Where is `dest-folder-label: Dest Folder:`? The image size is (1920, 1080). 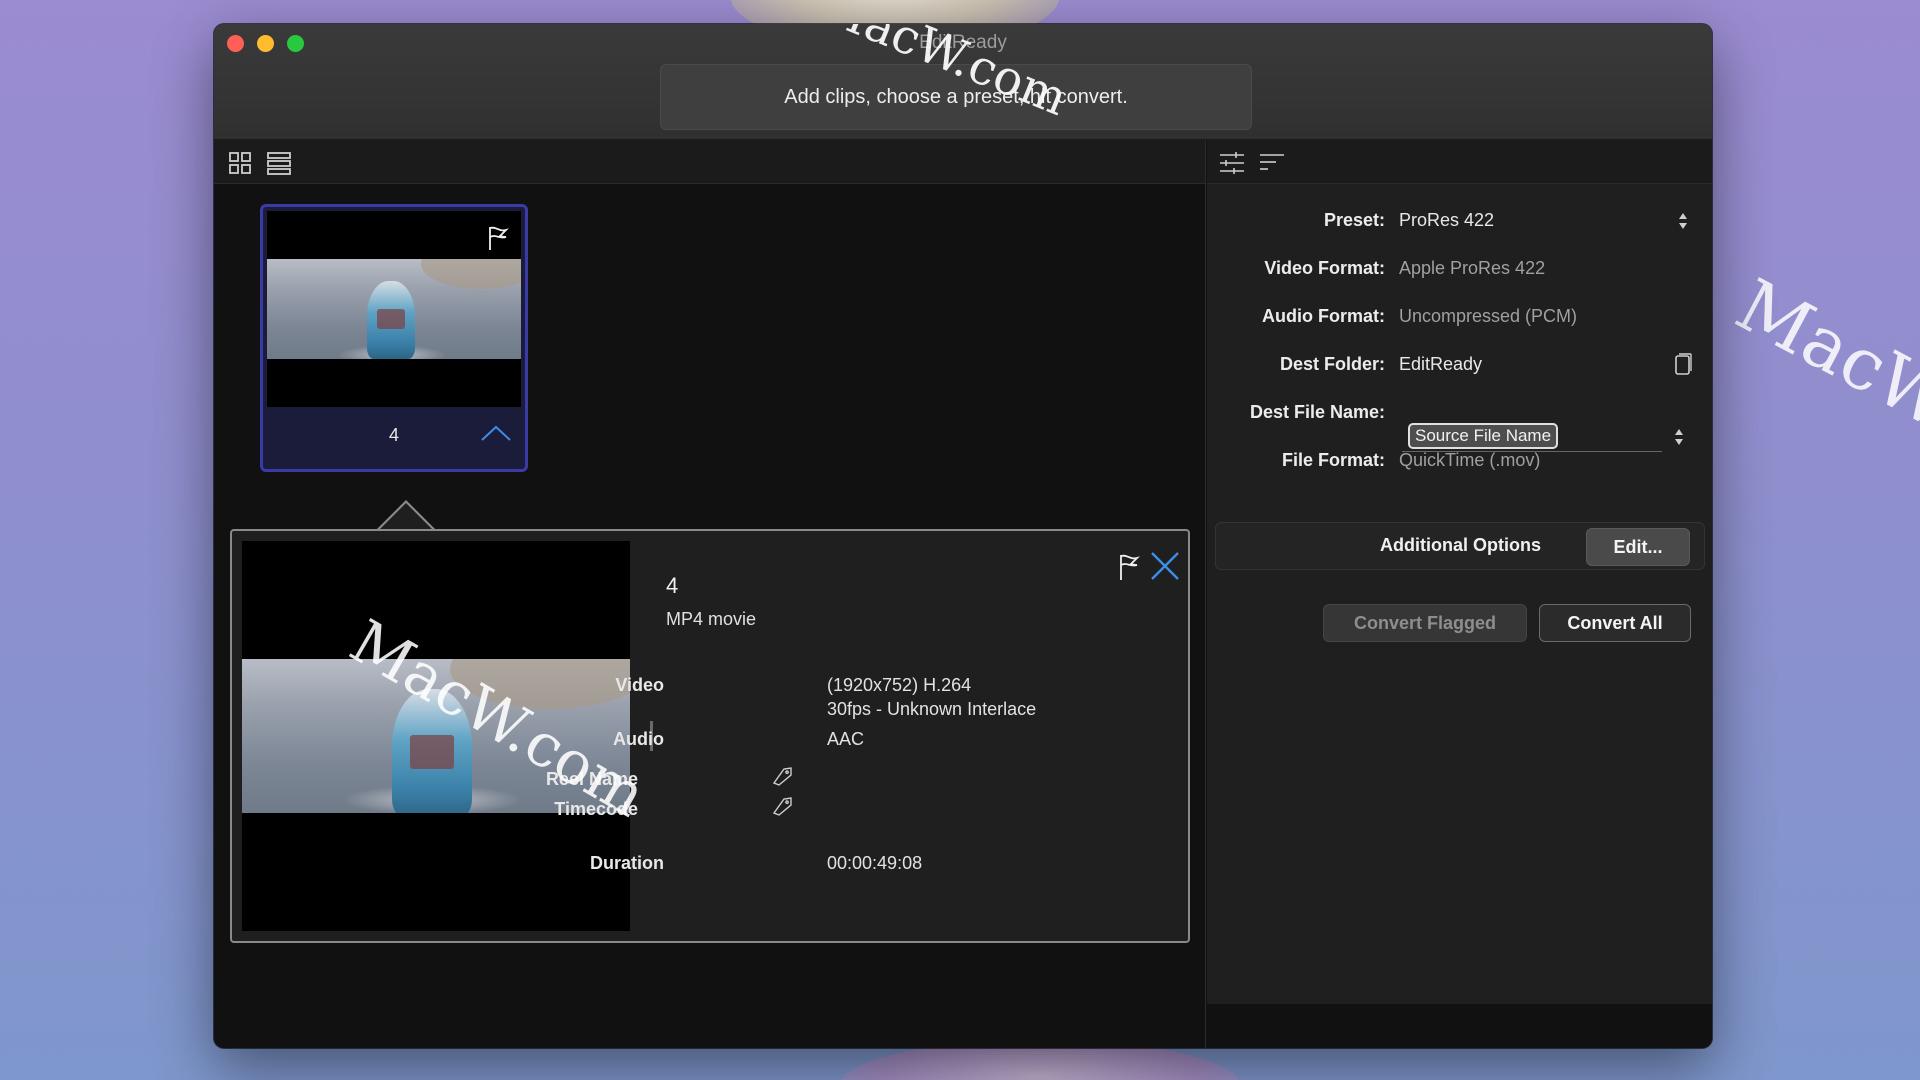 dest-folder-label: Dest Folder: is located at coordinates (1332, 364).